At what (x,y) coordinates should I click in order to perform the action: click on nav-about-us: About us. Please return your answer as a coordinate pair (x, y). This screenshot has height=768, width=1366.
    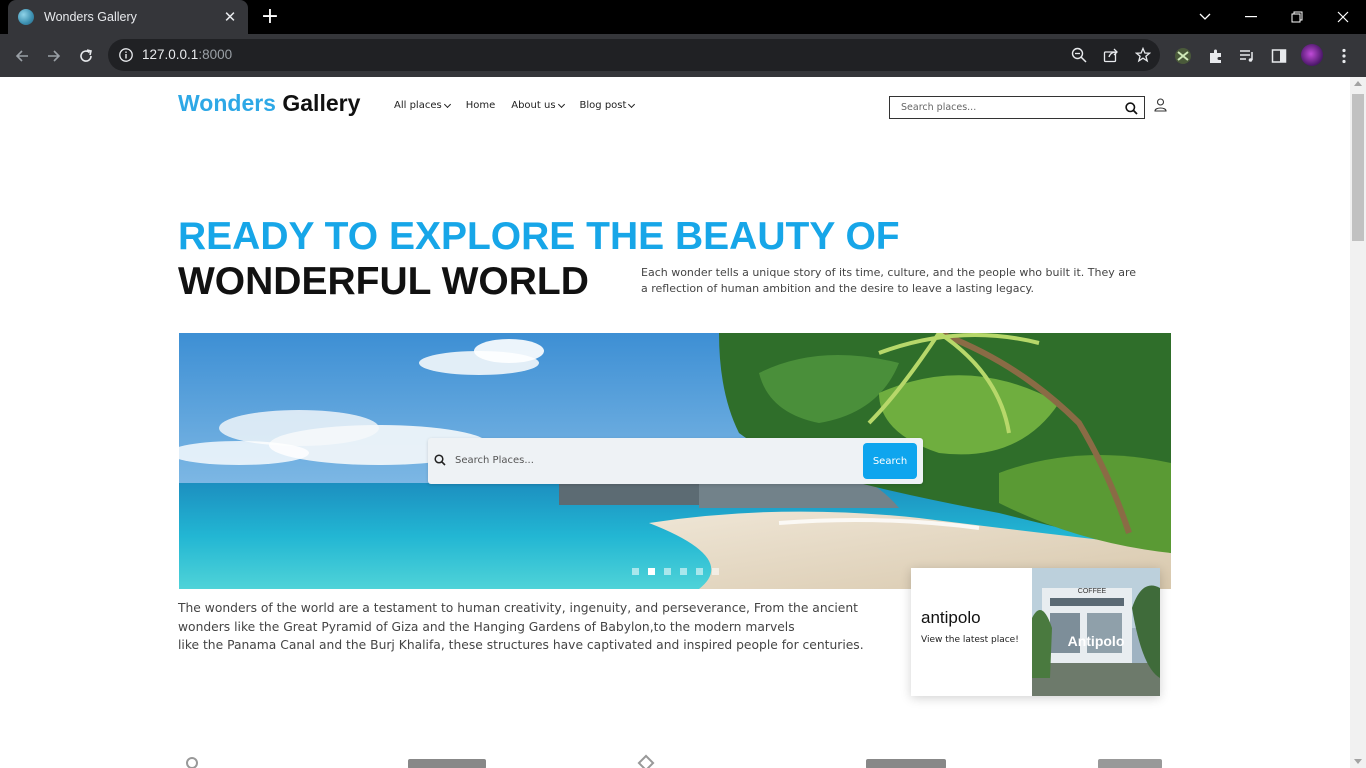
    Looking at the image, I should click on (538, 105).